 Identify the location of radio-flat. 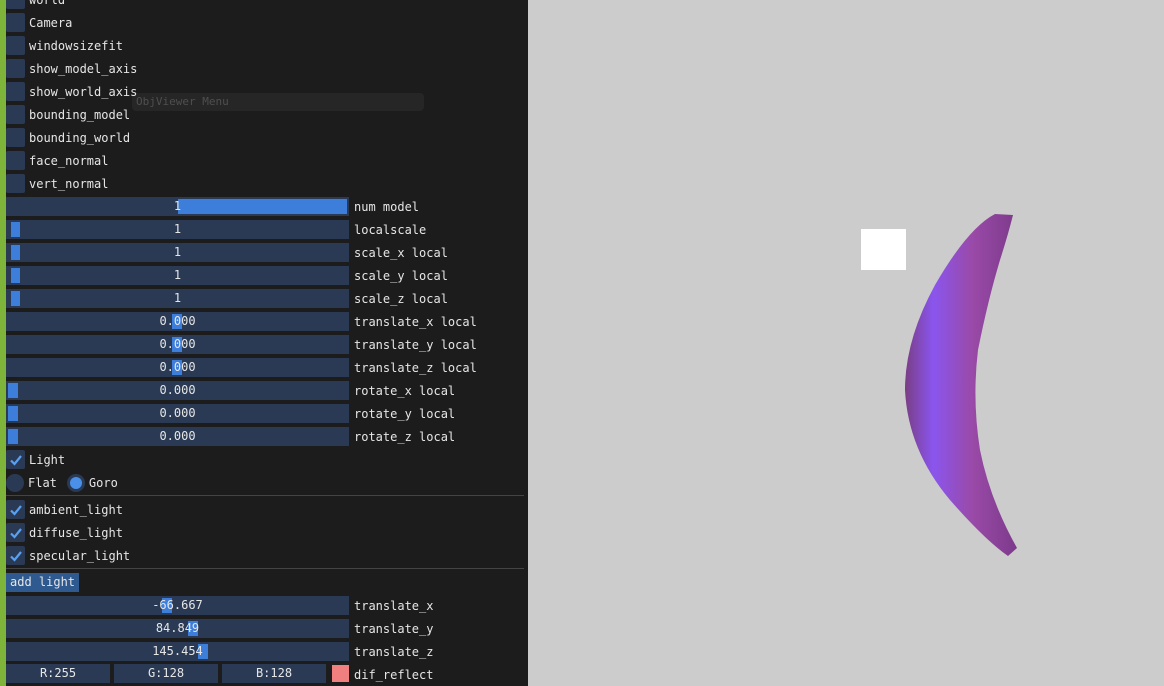
(15, 482).